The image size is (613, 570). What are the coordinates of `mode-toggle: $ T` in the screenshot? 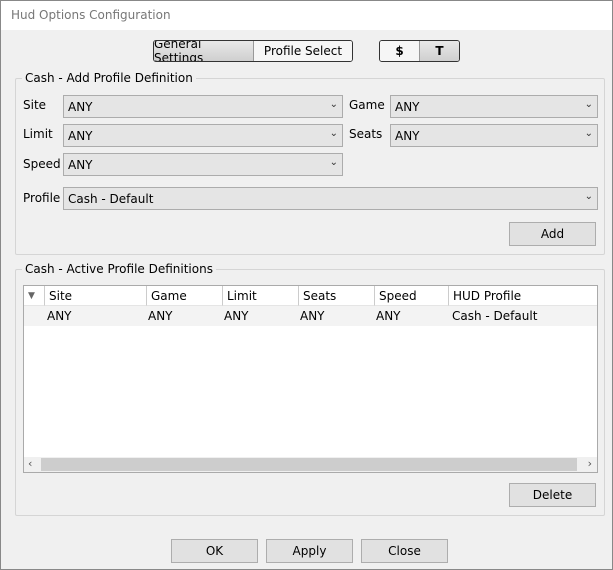 It's located at (419, 51).